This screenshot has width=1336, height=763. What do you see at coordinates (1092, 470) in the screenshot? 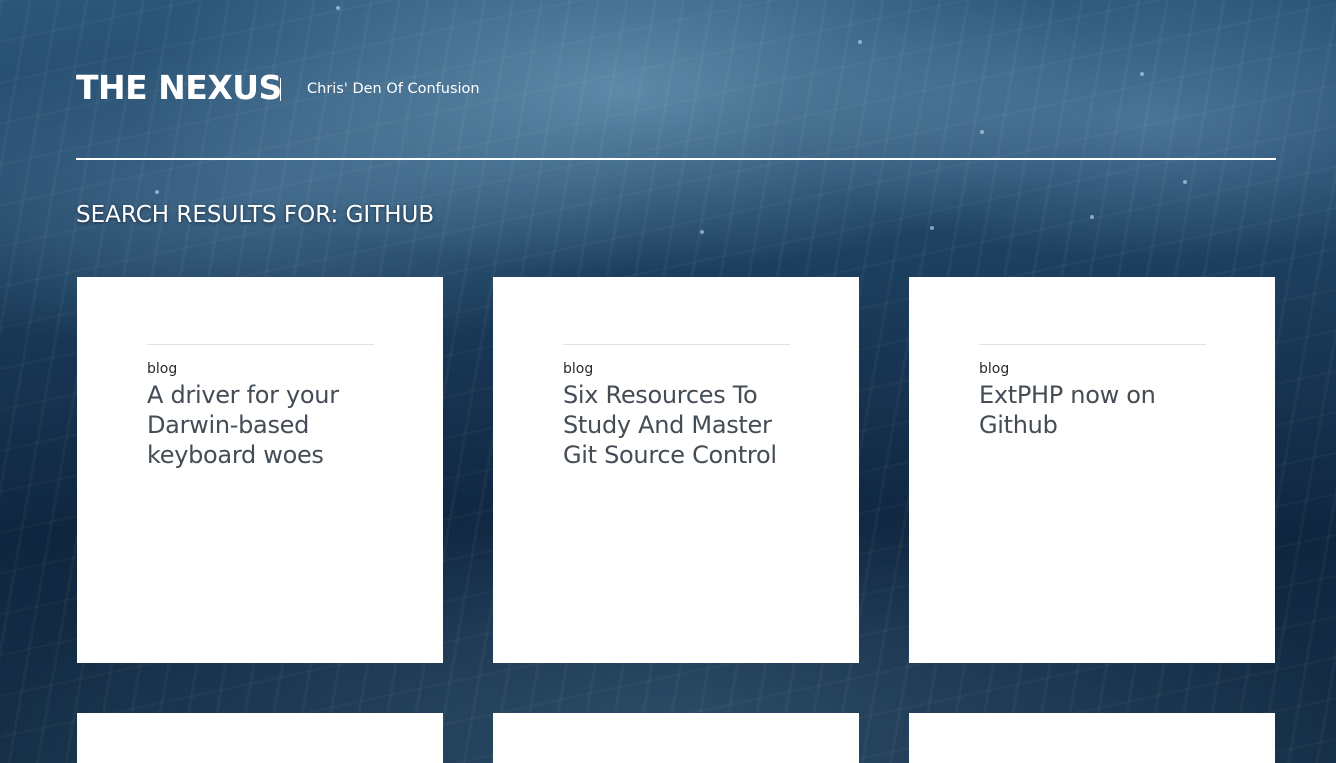
I see `result-card: blog ExtPHP now on Github` at bounding box center [1092, 470].